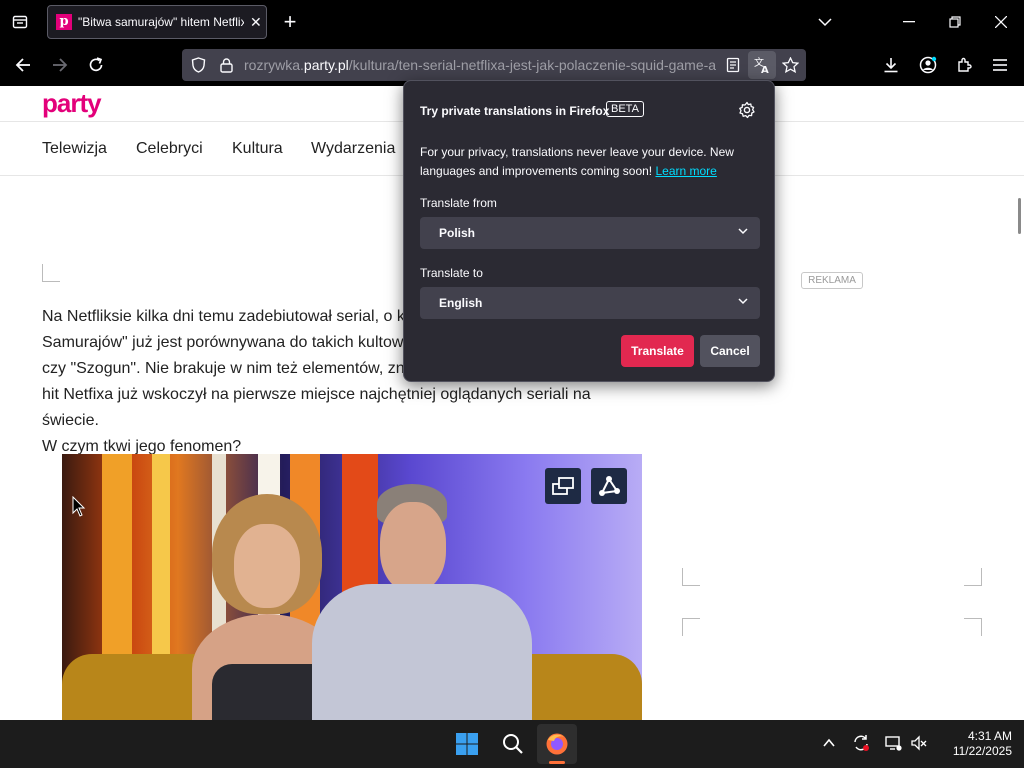 The image size is (1024, 768). What do you see at coordinates (893, 743) in the screenshot?
I see `network-icon` at bounding box center [893, 743].